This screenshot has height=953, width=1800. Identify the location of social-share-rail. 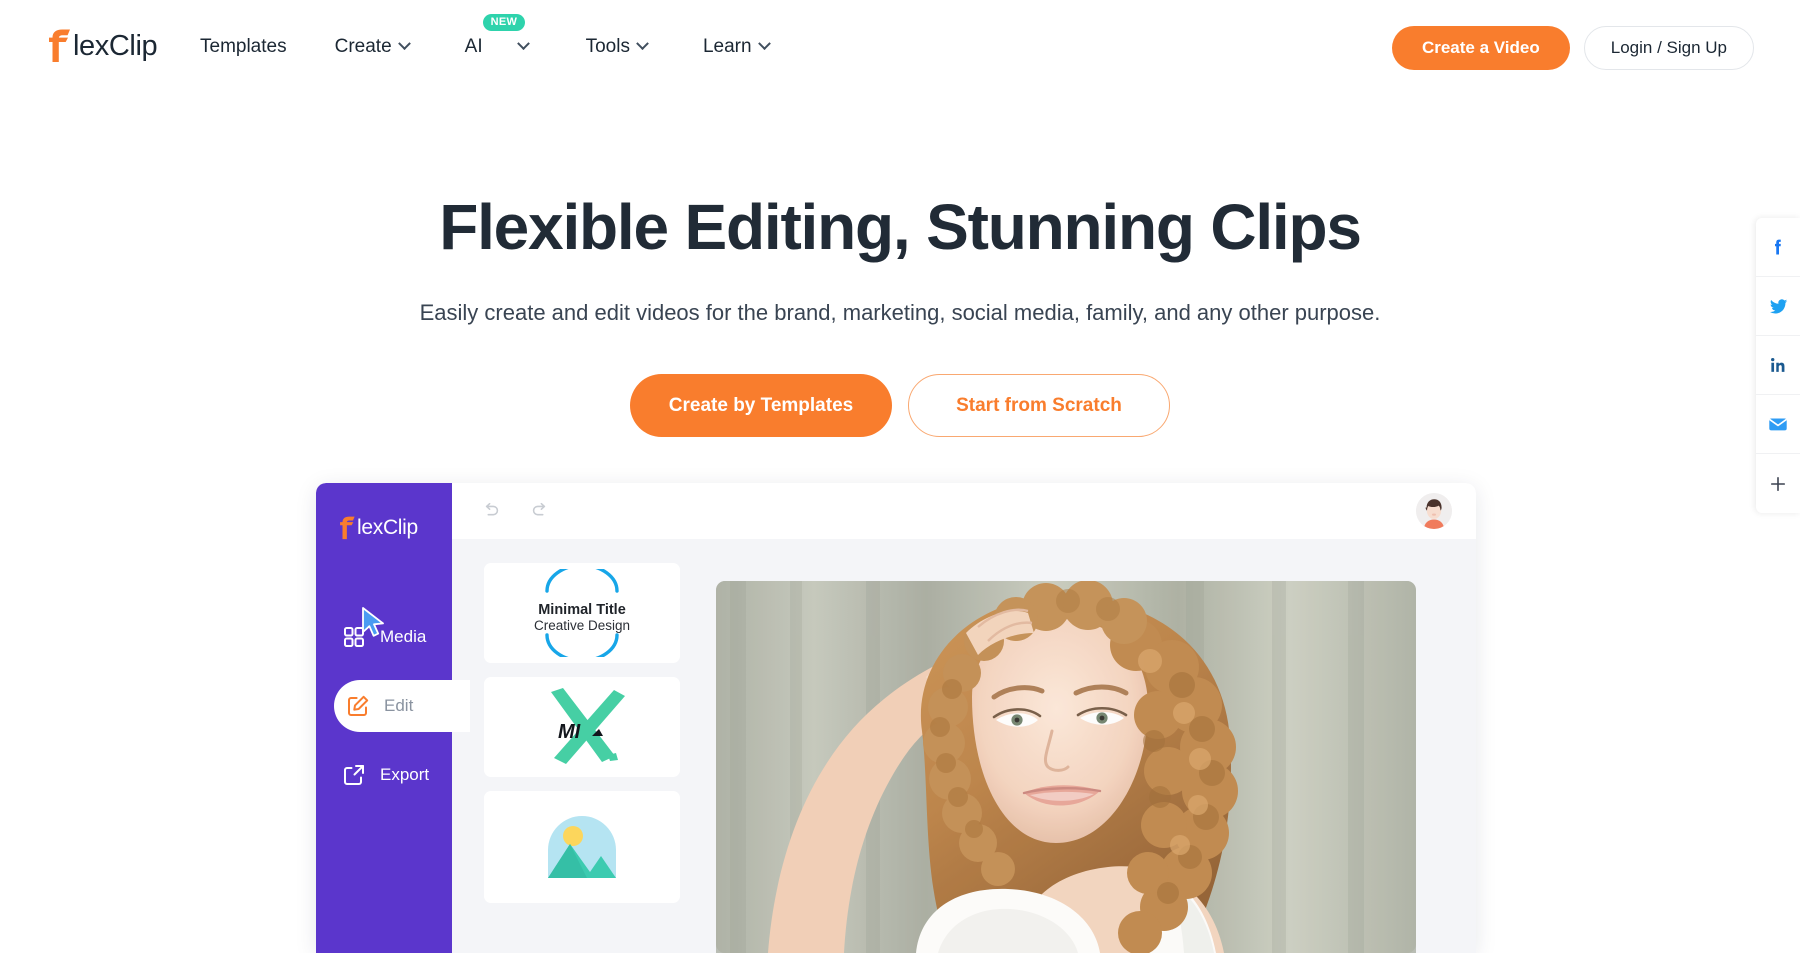
(1778, 365).